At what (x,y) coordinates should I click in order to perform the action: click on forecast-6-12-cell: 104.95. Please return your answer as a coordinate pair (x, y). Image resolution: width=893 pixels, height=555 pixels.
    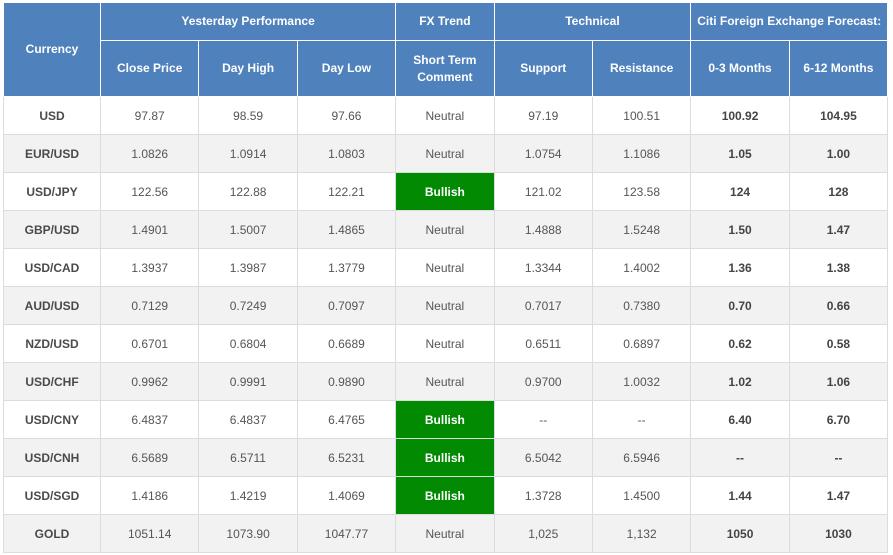
    Looking at the image, I should click on (838, 115).